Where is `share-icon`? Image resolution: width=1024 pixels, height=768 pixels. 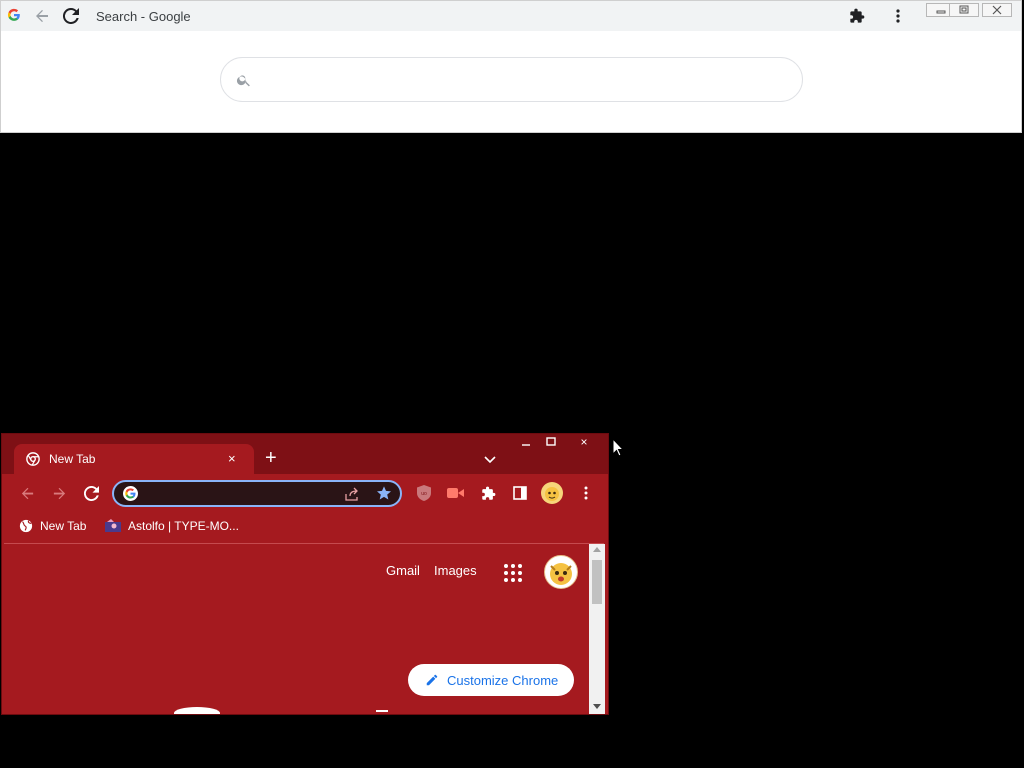
share-icon is located at coordinates (352, 494).